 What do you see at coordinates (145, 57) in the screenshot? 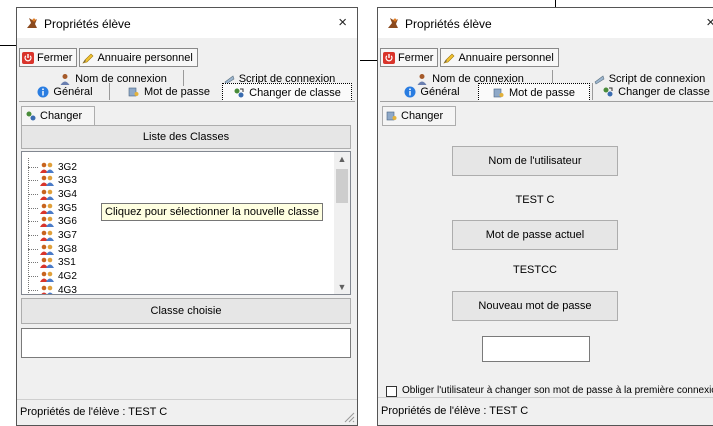
I see `directory-button-label: Annuaire personnel` at bounding box center [145, 57].